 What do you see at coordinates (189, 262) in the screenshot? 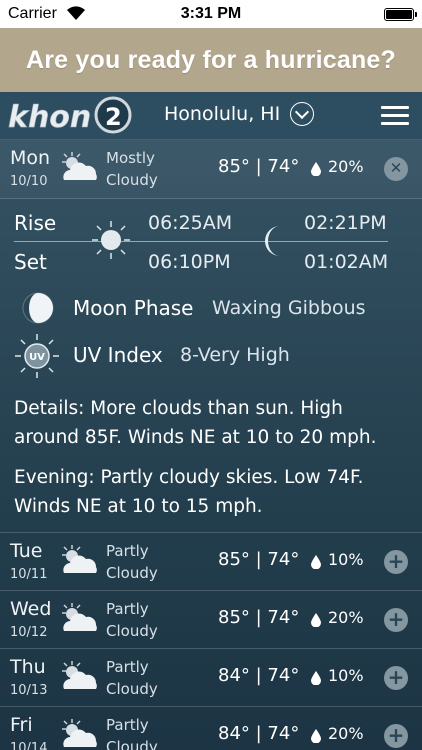
I see `sunset-time: 06:10PM` at bounding box center [189, 262].